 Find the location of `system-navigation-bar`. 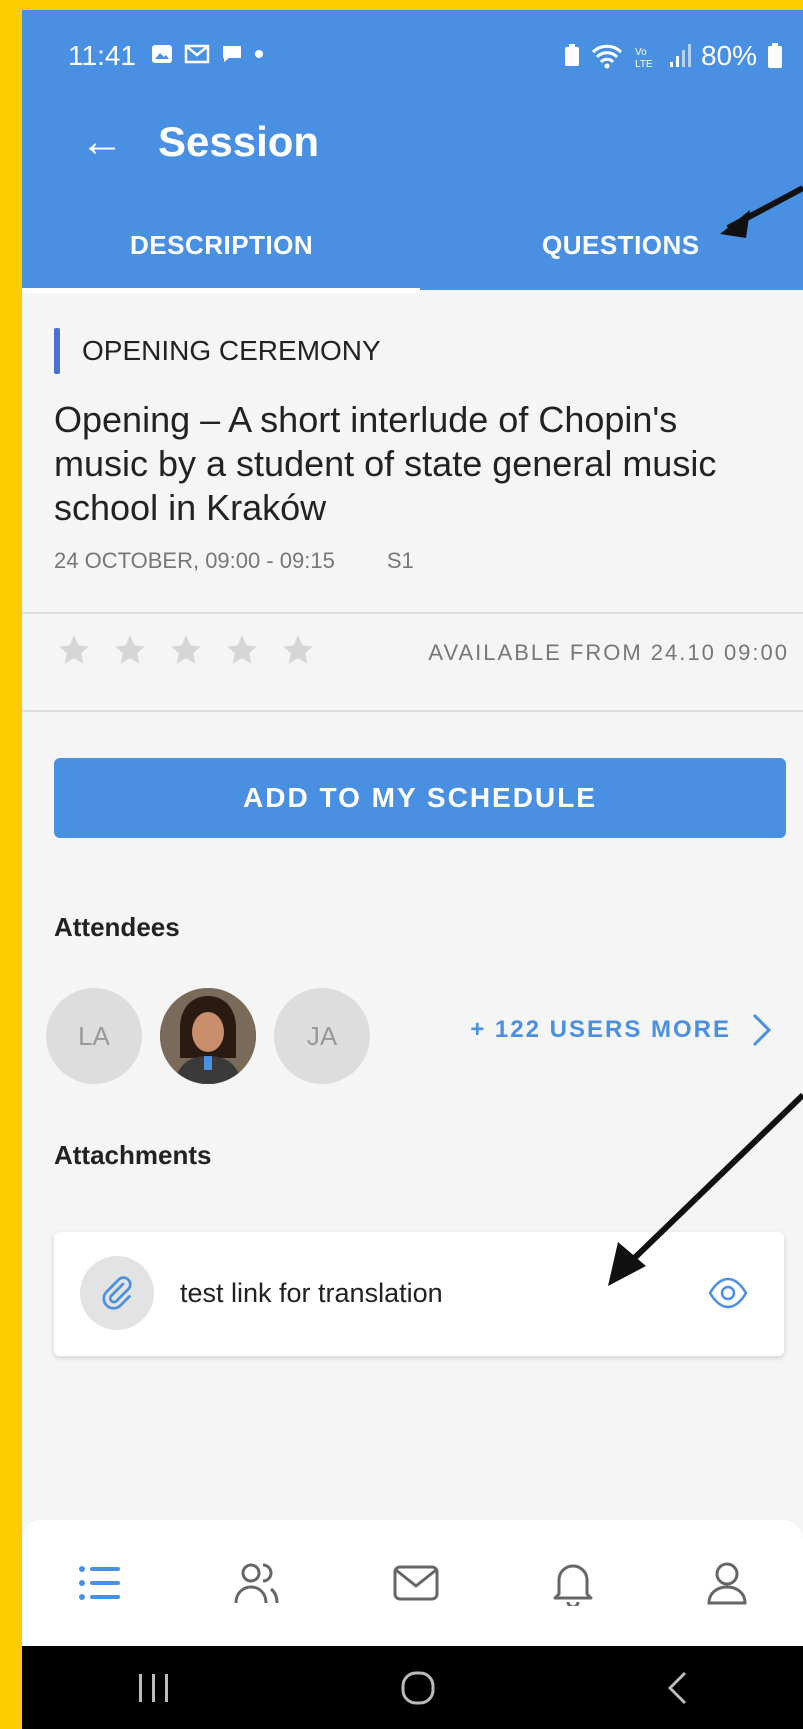

system-navigation-bar is located at coordinates (412, 1687).